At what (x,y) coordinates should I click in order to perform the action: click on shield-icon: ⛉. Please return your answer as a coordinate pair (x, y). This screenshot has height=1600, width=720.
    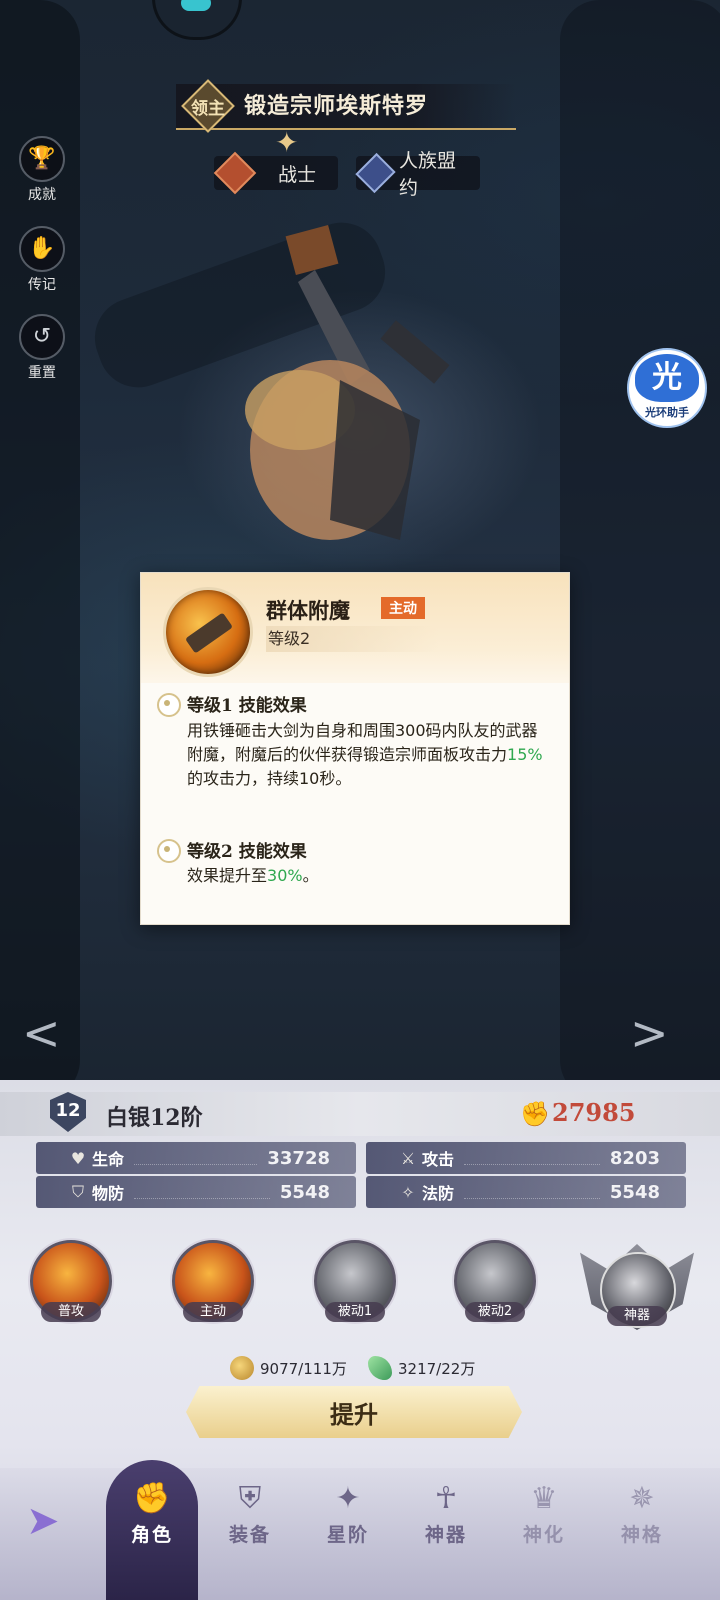
    Looking at the image, I should click on (77, 1191).